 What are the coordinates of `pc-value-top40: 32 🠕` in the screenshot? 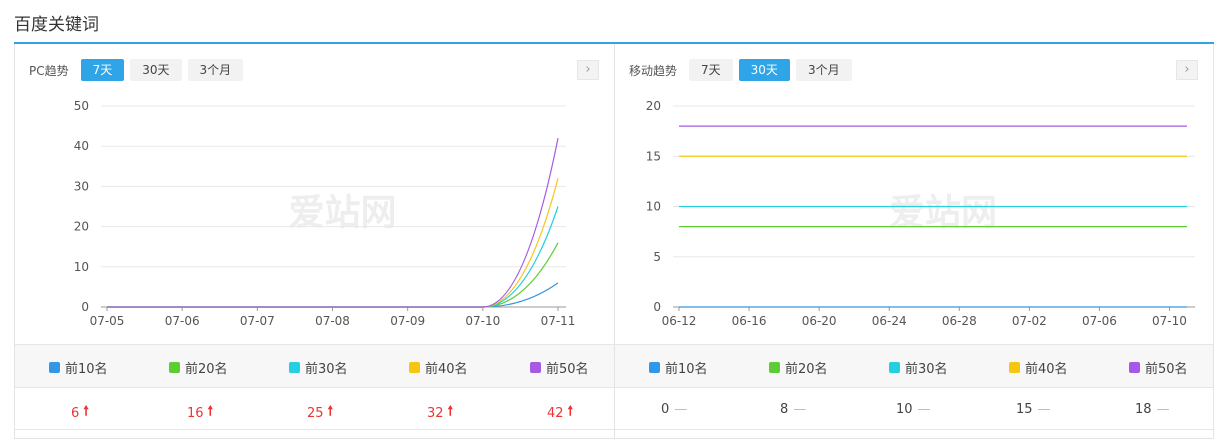 It's located at (440, 413).